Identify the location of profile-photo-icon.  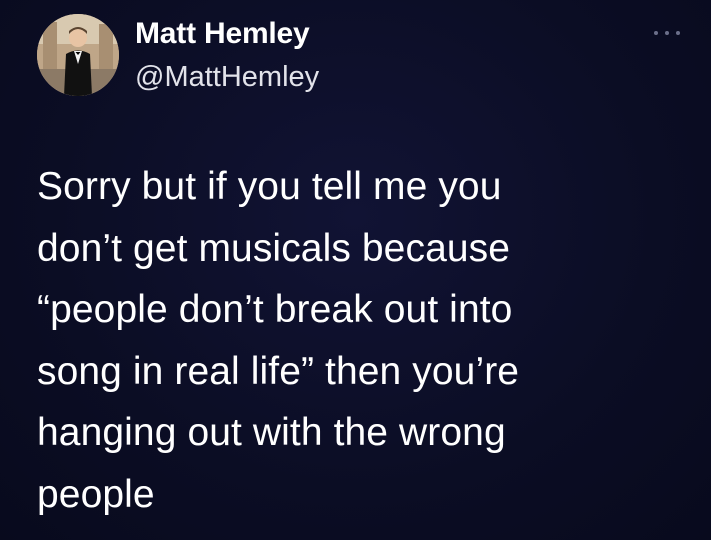
(78, 55).